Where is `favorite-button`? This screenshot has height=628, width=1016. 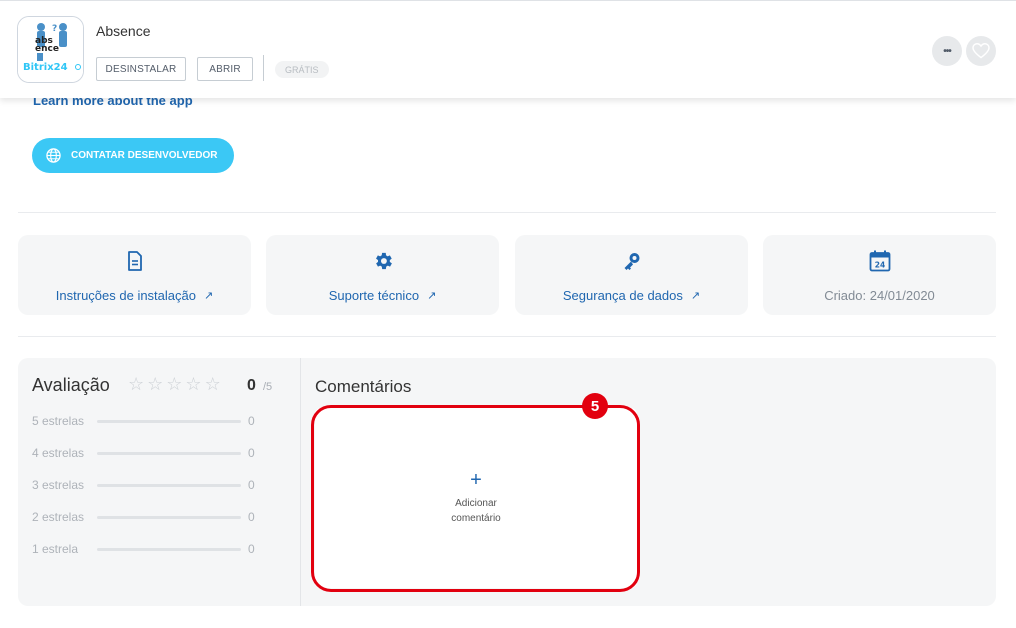 favorite-button is located at coordinates (981, 51).